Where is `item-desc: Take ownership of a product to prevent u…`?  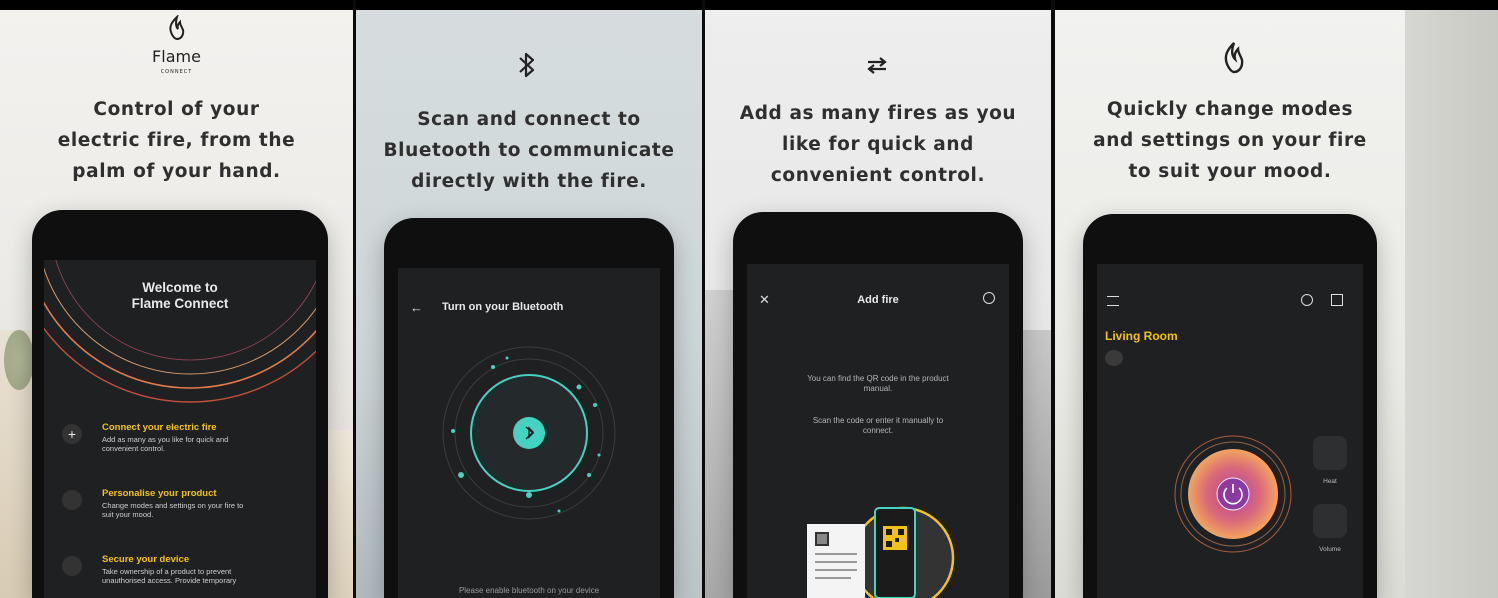 item-desc: Take ownership of a product to prevent u… is located at coordinates (169, 576).